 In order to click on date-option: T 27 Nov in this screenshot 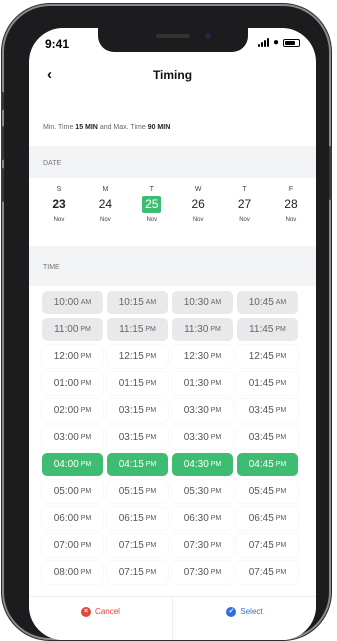, I will do `click(245, 204)`.